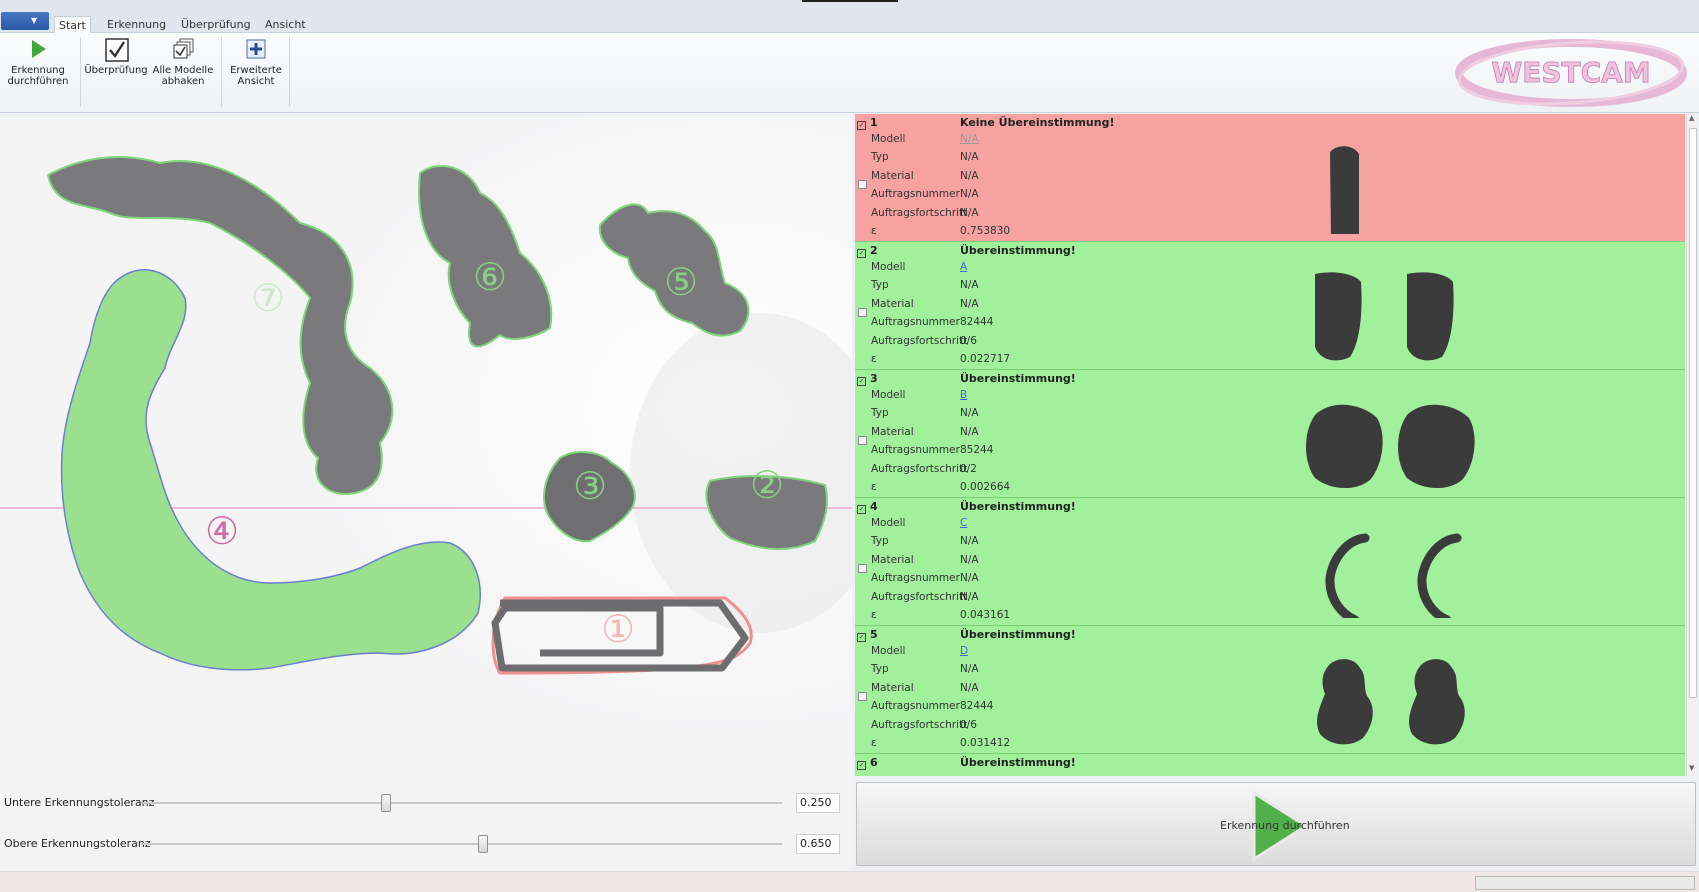 This screenshot has height=892, width=1699. Describe the element at coordinates (818, 844) in the screenshot. I see `upper-tolerance-value: 0.650` at that location.